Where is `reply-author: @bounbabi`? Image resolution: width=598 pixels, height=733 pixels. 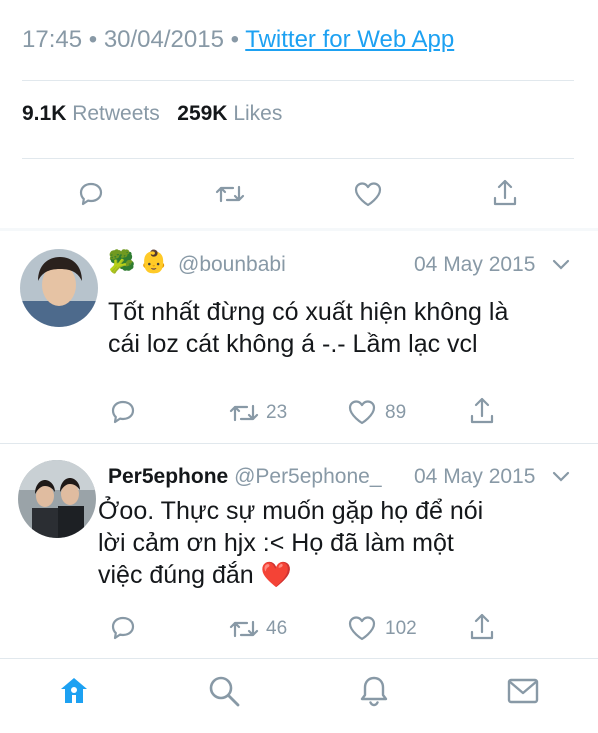
reply-author: @bounbabi is located at coordinates (232, 265).